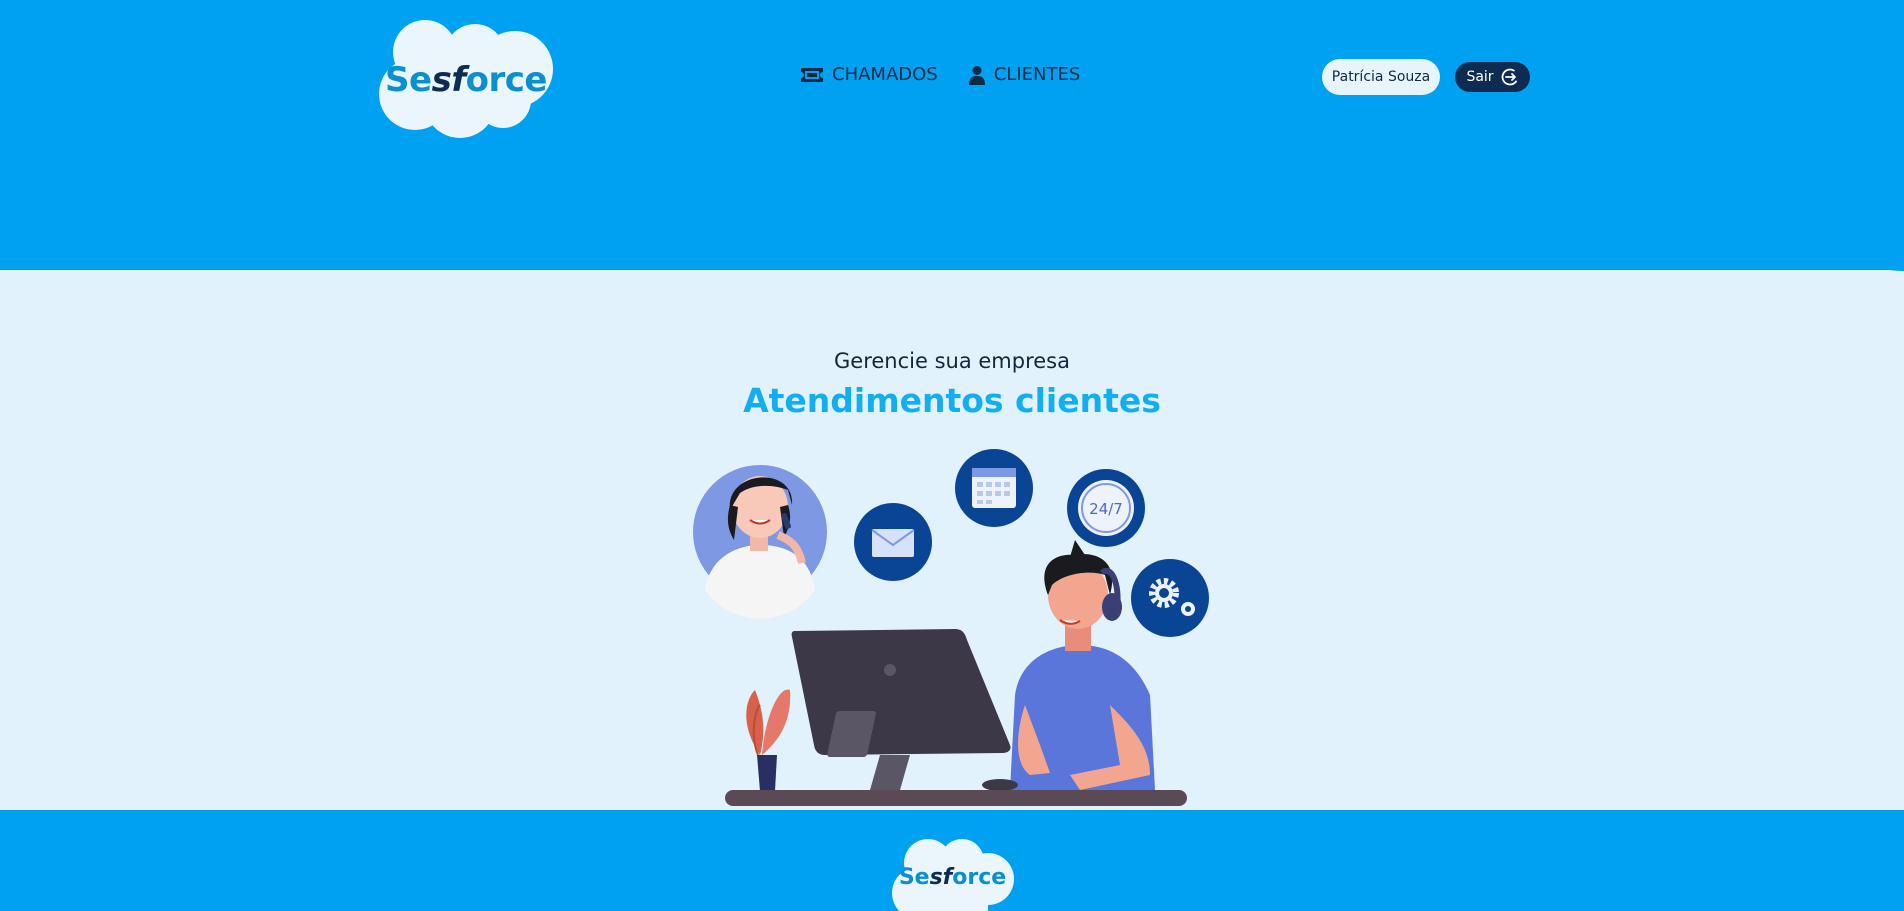 This screenshot has height=911, width=1904. Describe the element at coordinates (466, 80) in the screenshot. I see `logo-text: Sesforce` at that location.